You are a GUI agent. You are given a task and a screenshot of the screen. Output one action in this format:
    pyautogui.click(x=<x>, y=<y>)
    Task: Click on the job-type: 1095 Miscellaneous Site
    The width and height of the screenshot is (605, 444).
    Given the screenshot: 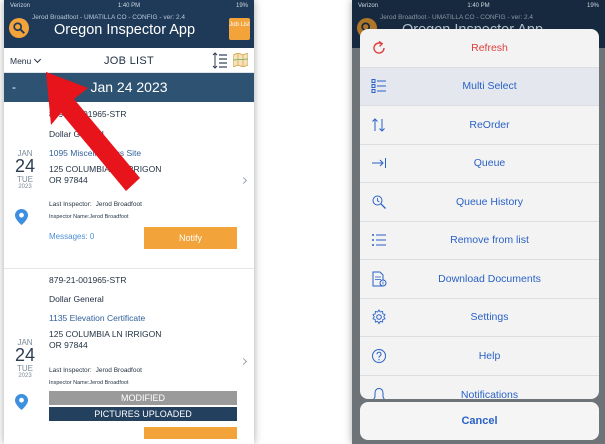 What is the action you would take?
    pyautogui.click(x=95, y=153)
    